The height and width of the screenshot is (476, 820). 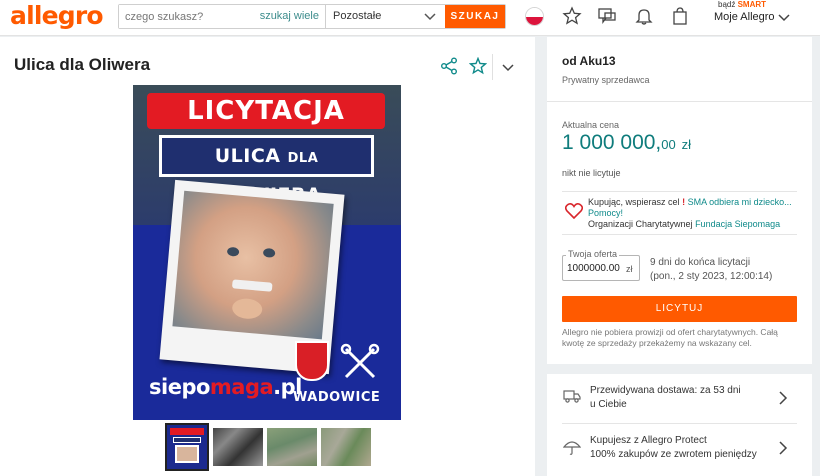 I want to click on siepomaga-logo: siepomaga.pl, so click(x=225, y=387).